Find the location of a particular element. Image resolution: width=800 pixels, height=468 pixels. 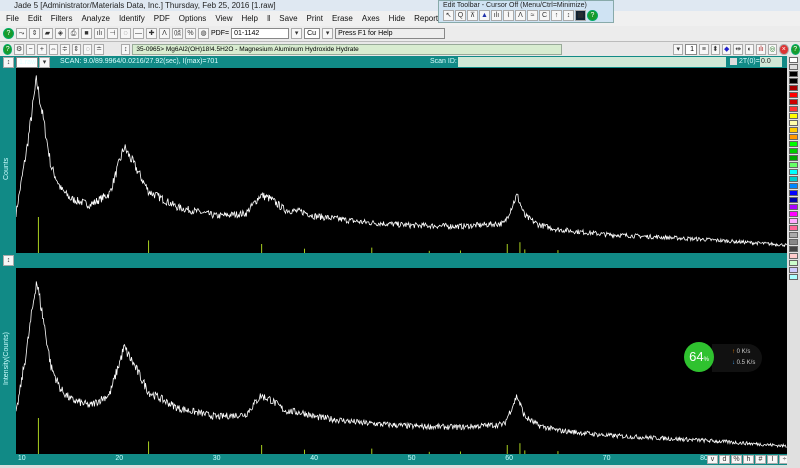

menu-item: View is located at coordinates (223, 18).